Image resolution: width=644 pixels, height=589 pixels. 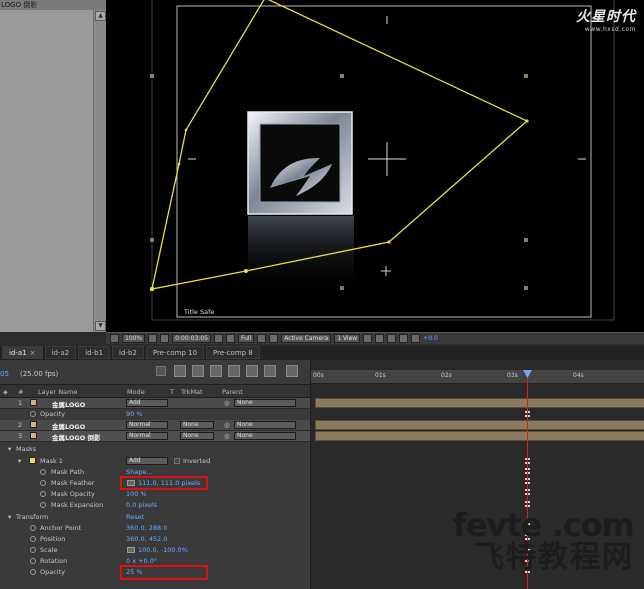 I want to click on column-trkmat: TrkMat, so click(x=192, y=392).